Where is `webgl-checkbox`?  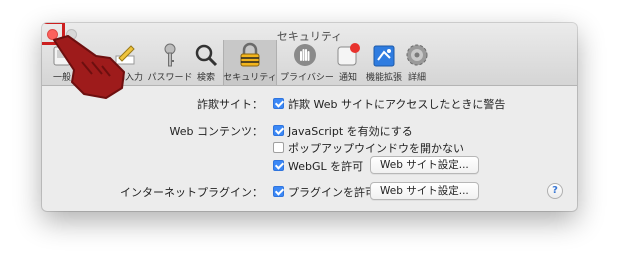 webgl-checkbox is located at coordinates (278, 165).